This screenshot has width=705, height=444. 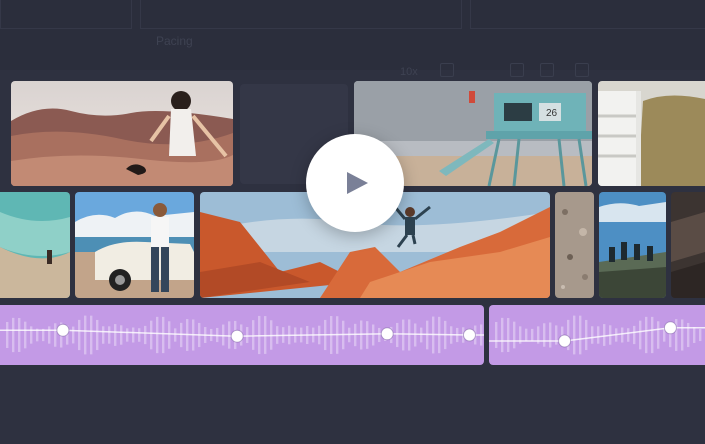 What do you see at coordinates (547, 70) in the screenshot?
I see `crop-icon` at bounding box center [547, 70].